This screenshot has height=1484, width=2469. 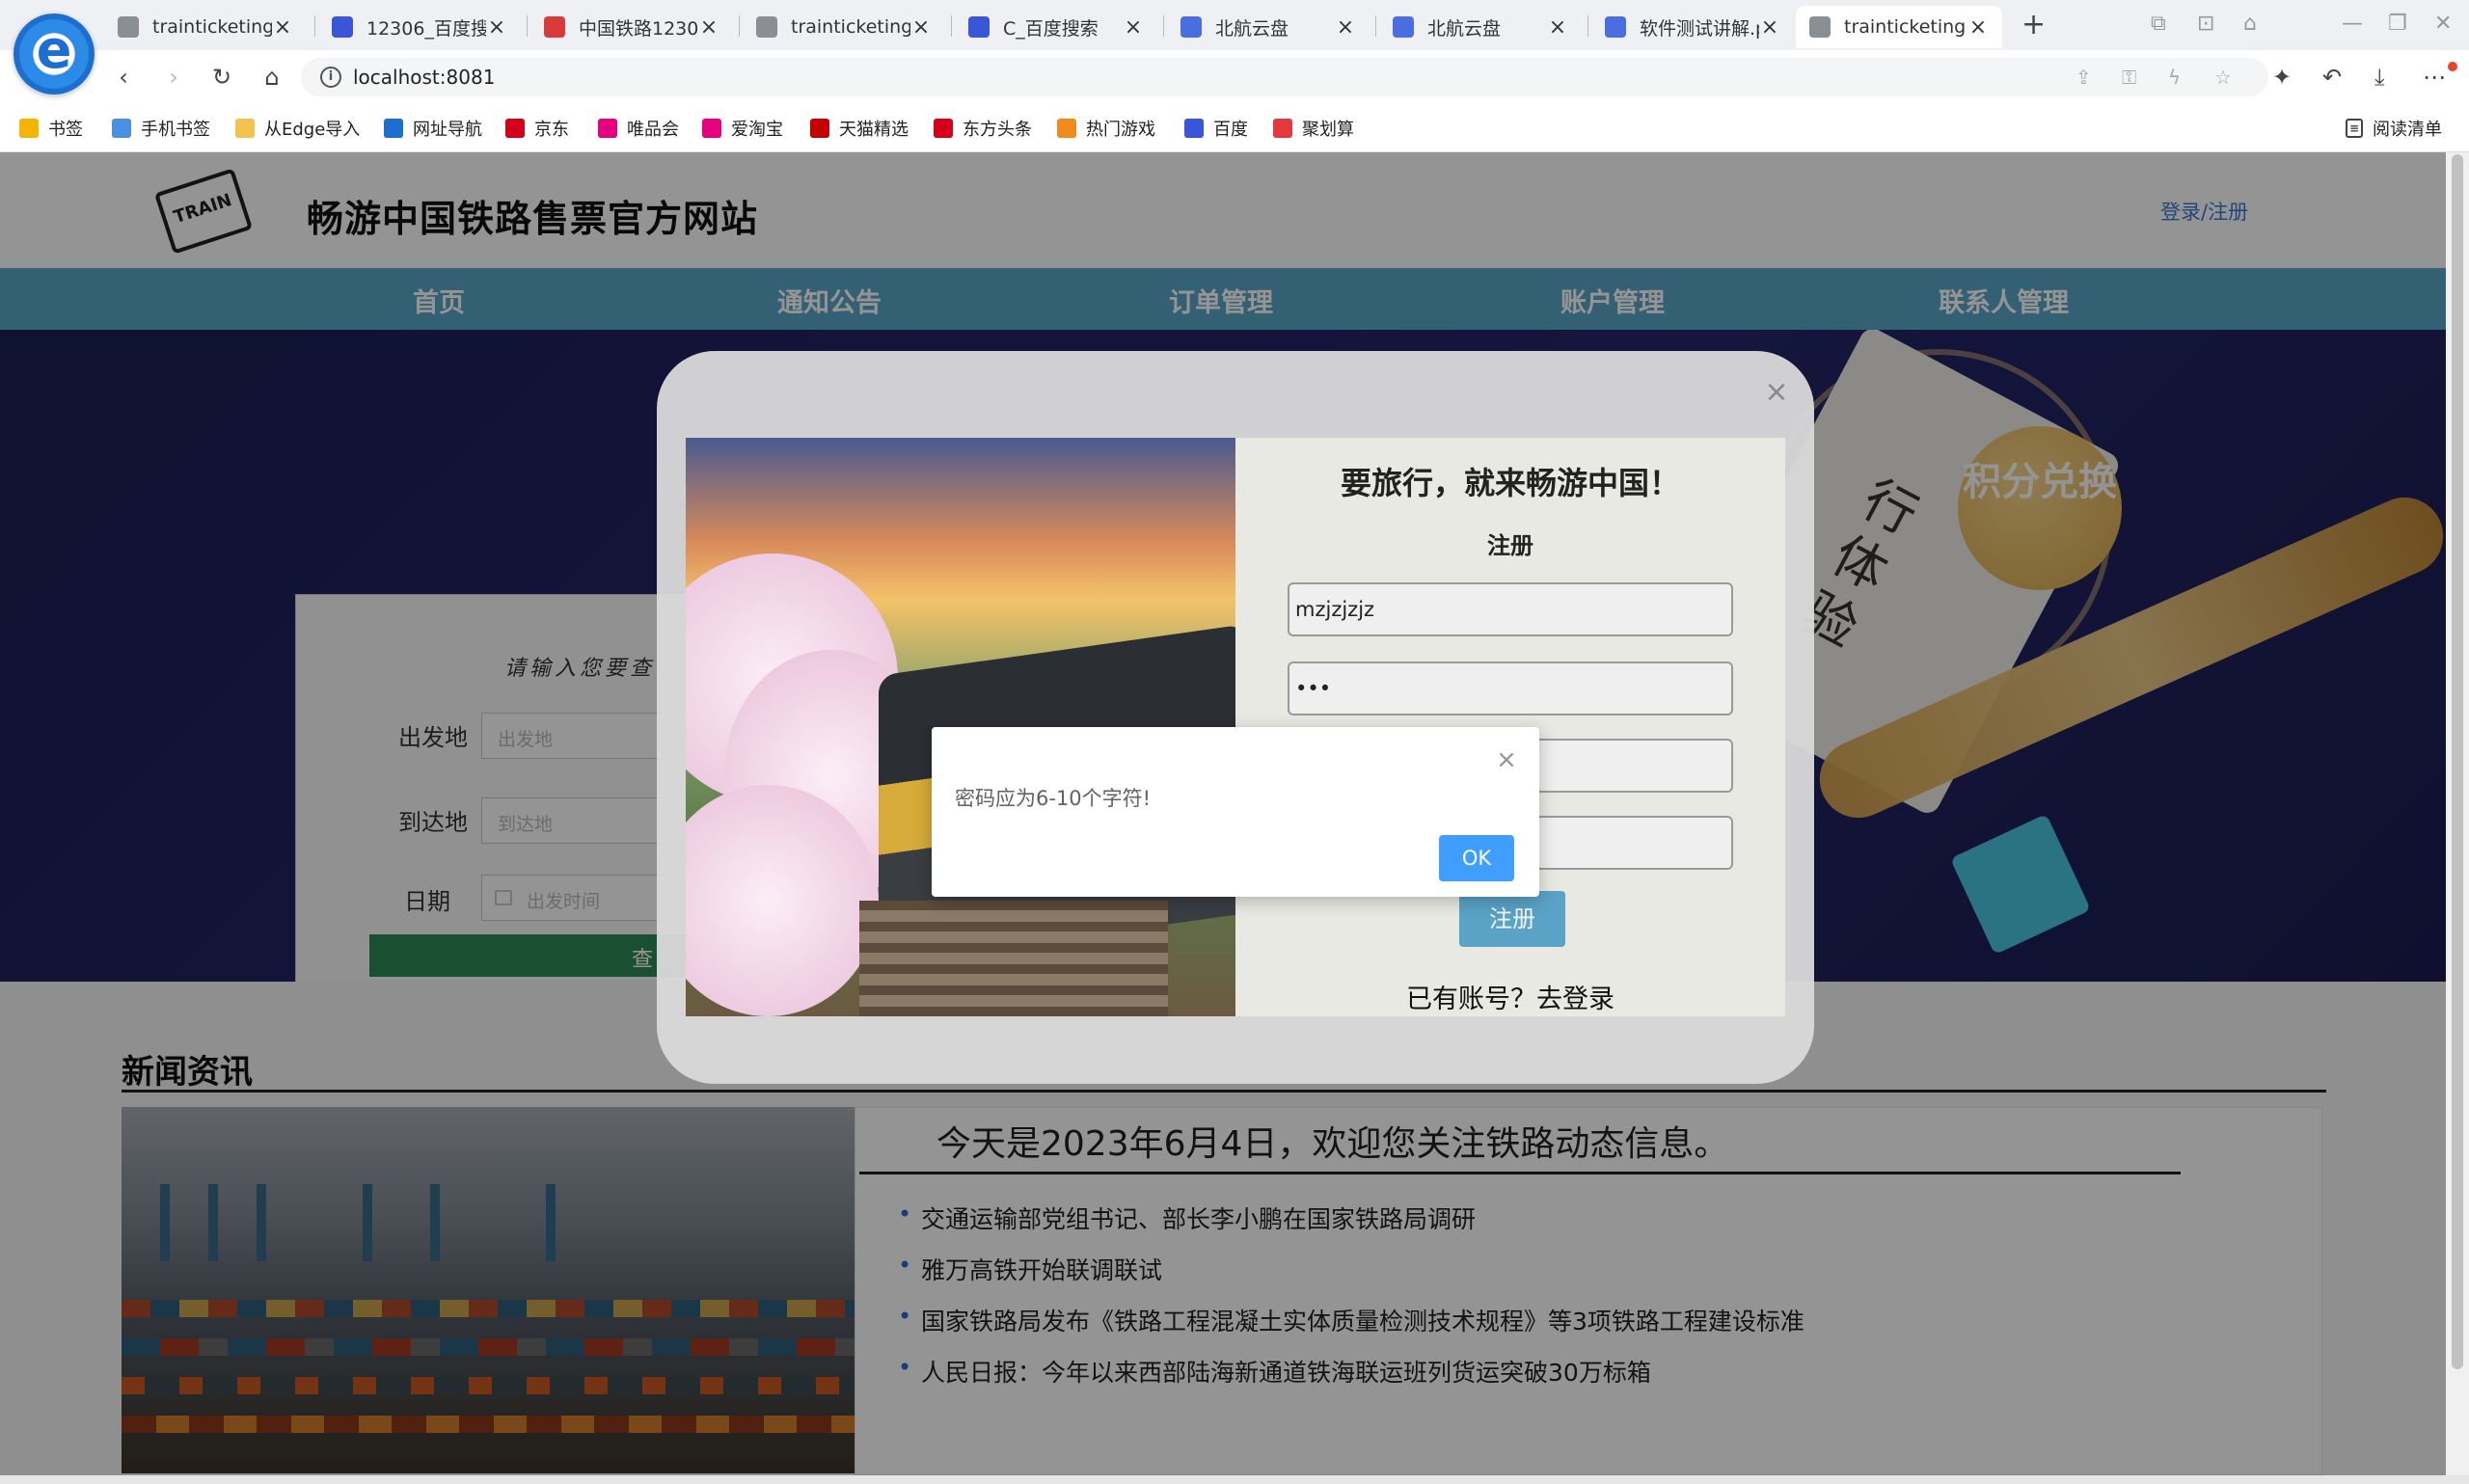 What do you see at coordinates (2398, 24) in the screenshot?
I see `restore-icon: ❐` at bounding box center [2398, 24].